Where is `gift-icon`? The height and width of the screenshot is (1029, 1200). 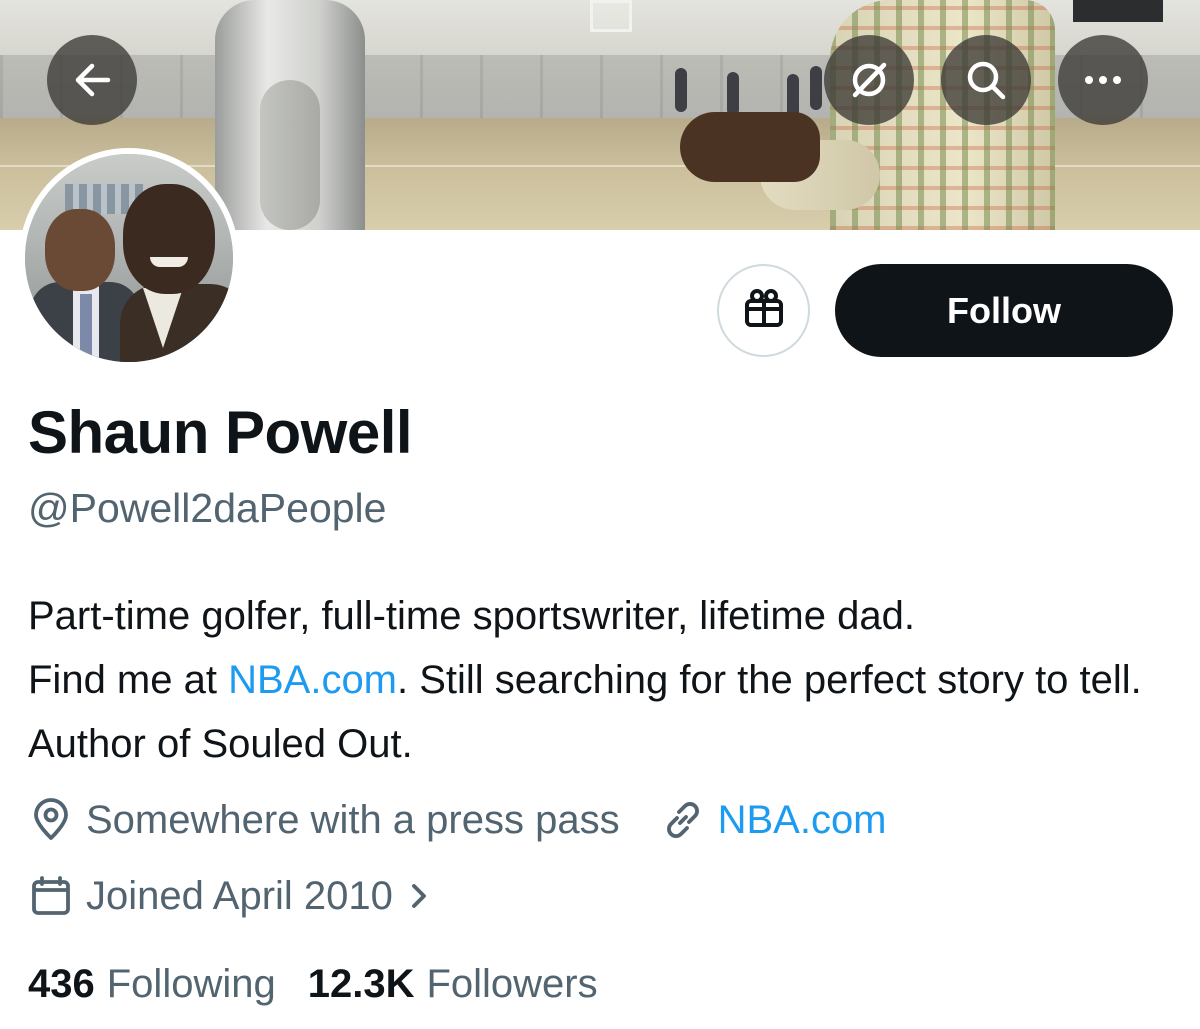 gift-icon is located at coordinates (764, 310).